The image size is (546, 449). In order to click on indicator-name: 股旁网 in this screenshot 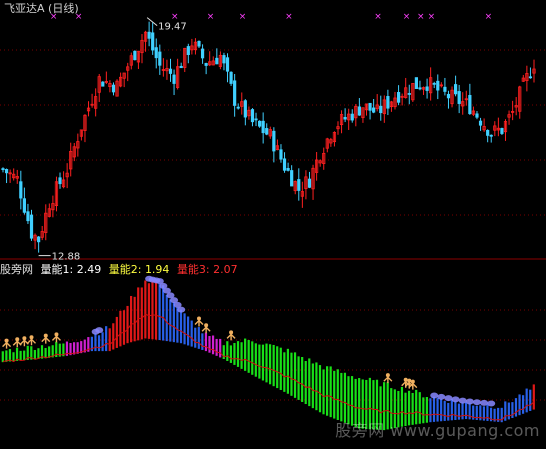, I will do `click(16, 269)`.